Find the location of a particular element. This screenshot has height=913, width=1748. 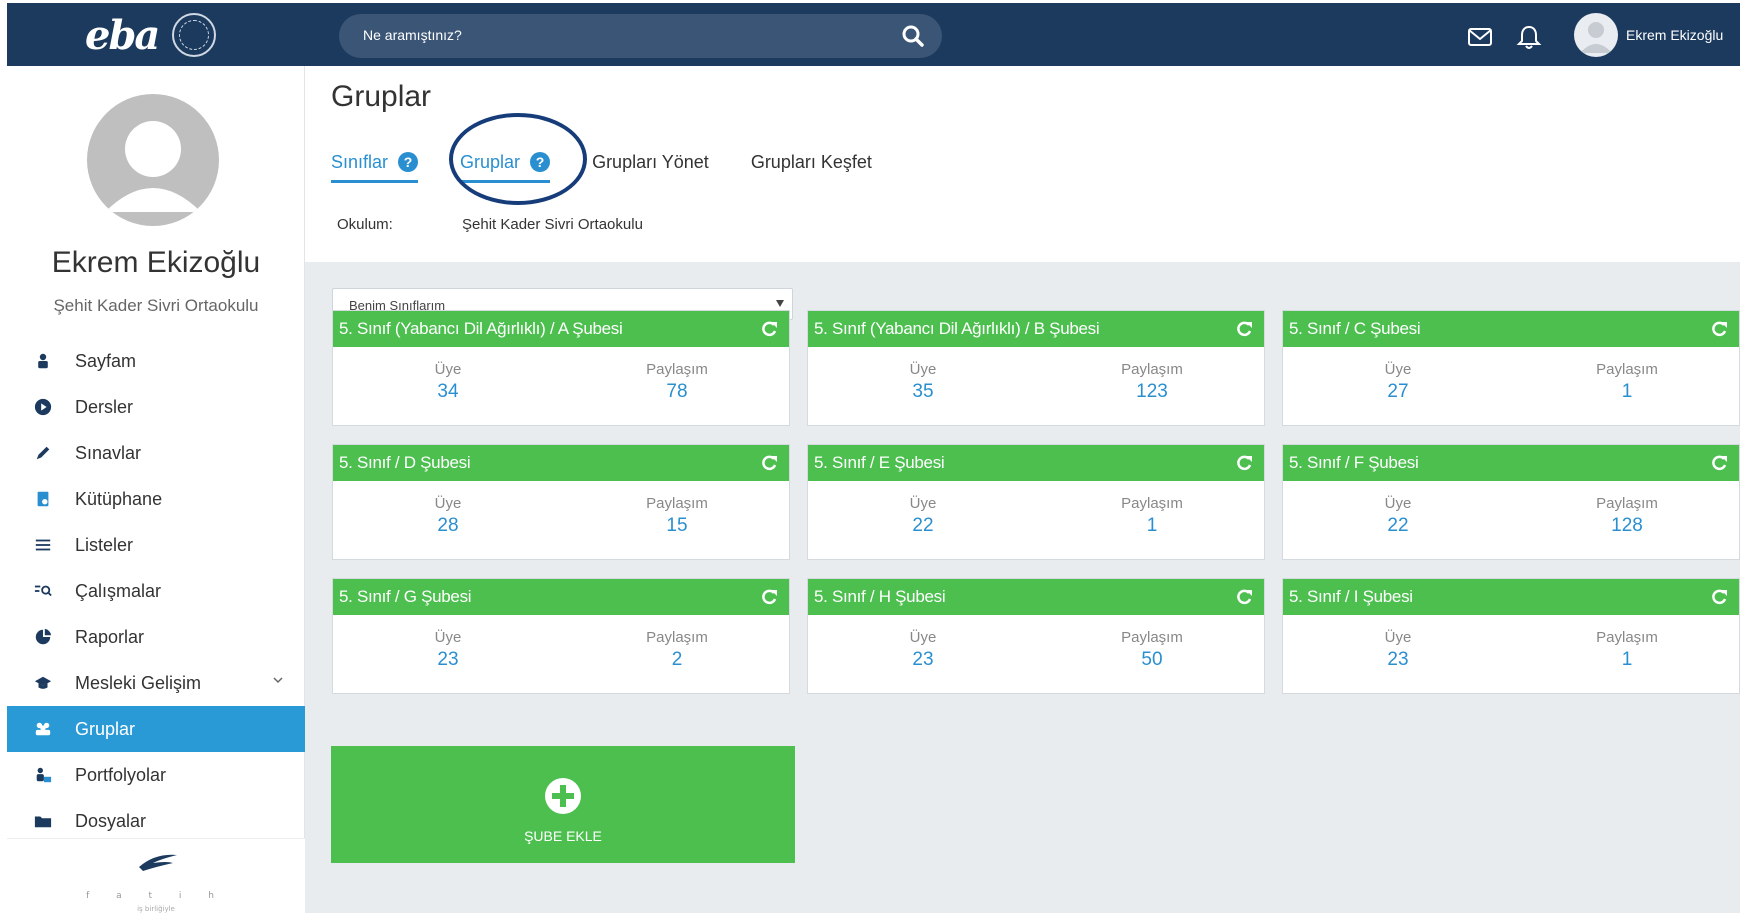

card-title: 5. Sınıf / H Şubesi is located at coordinates (880, 597).